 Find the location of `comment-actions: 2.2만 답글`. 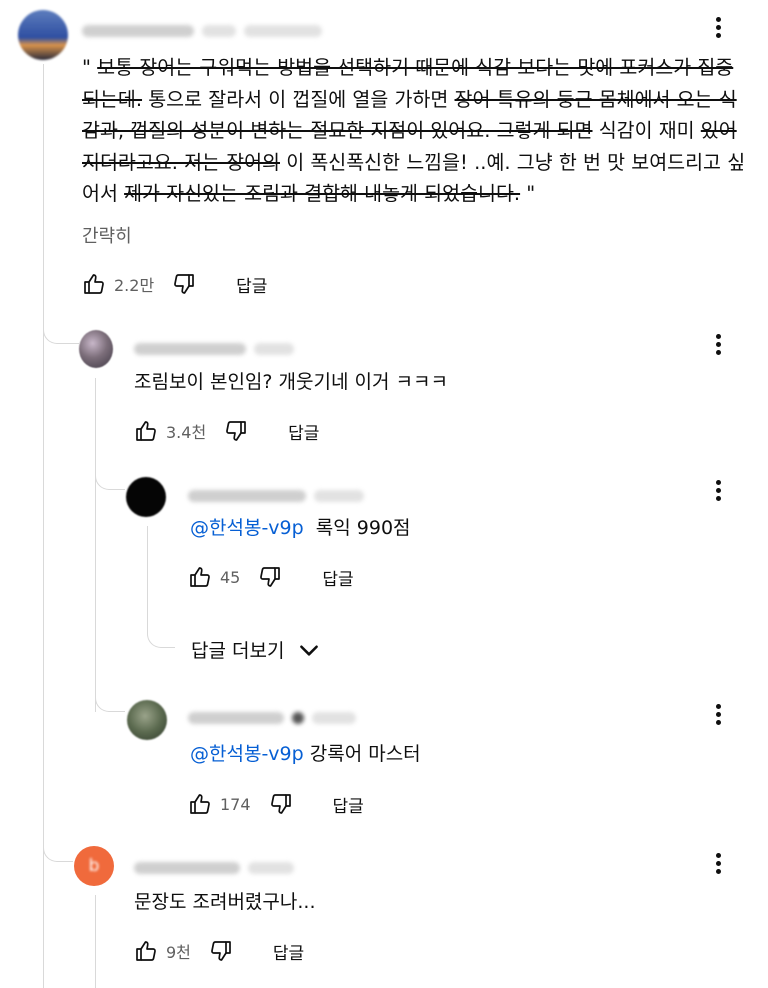

comment-actions: 2.2만 답글 is located at coordinates (174, 284).